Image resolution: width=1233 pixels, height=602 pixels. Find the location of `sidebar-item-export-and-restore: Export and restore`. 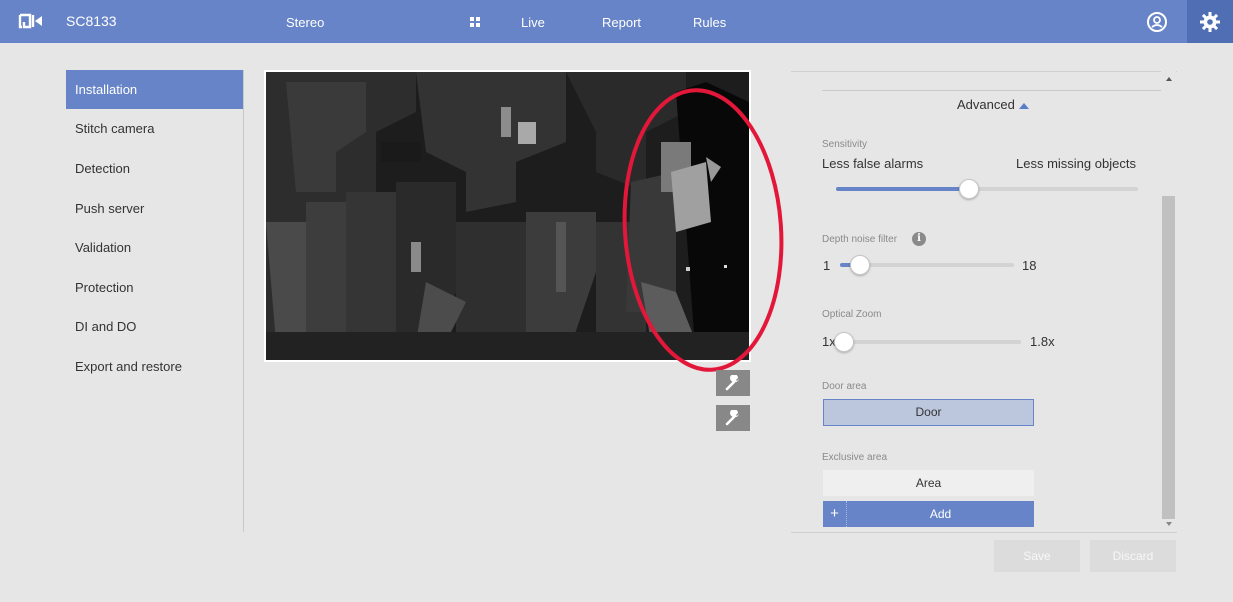

sidebar-item-export-and-restore: Export and restore is located at coordinates (154, 366).